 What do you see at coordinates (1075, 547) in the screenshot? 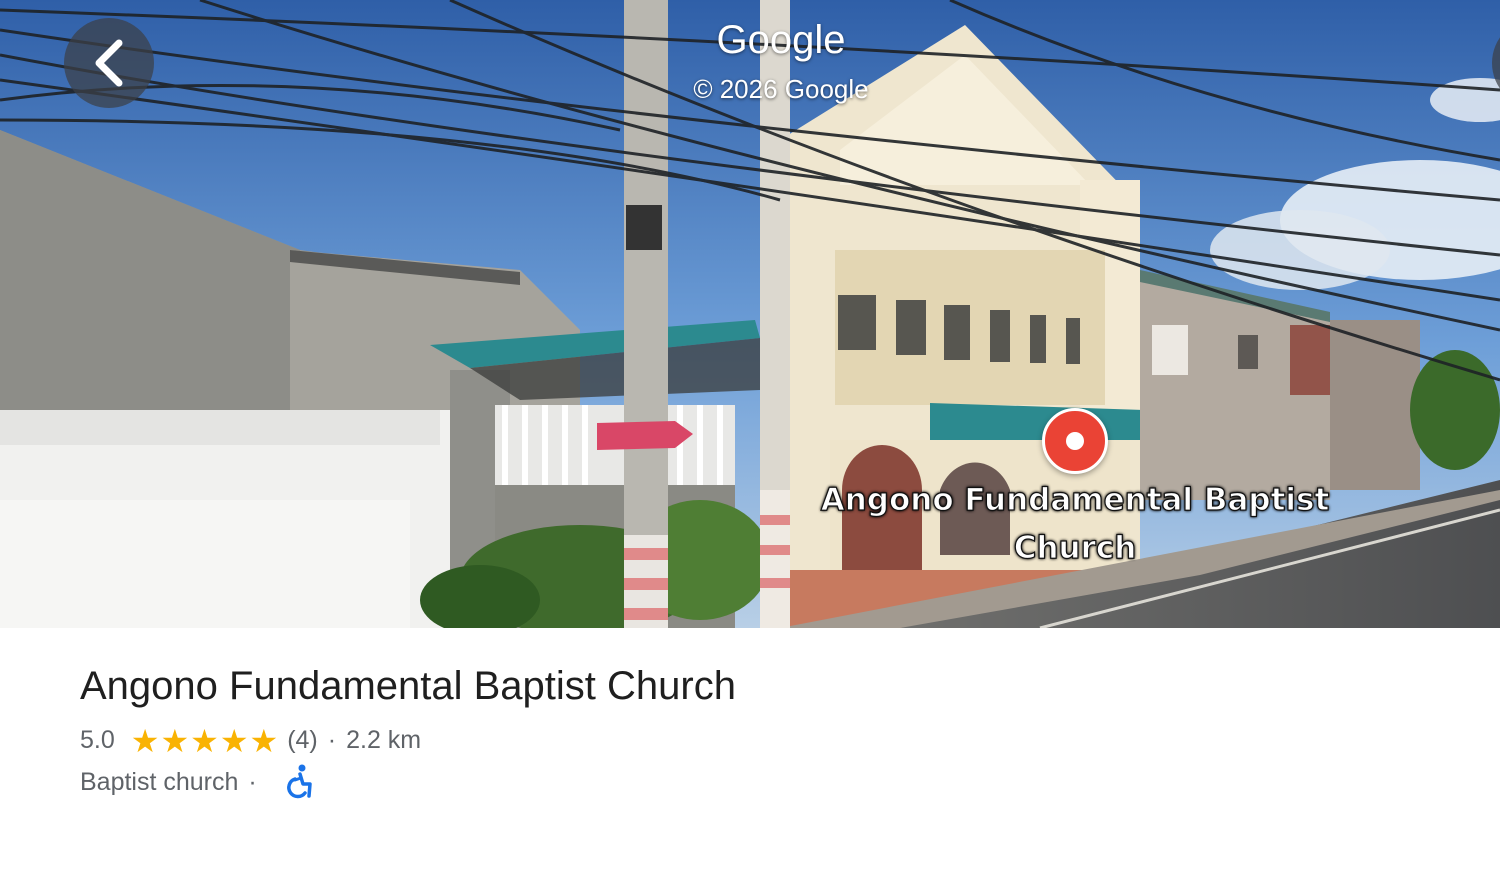
I see `pin-label-line2: Church` at bounding box center [1075, 547].